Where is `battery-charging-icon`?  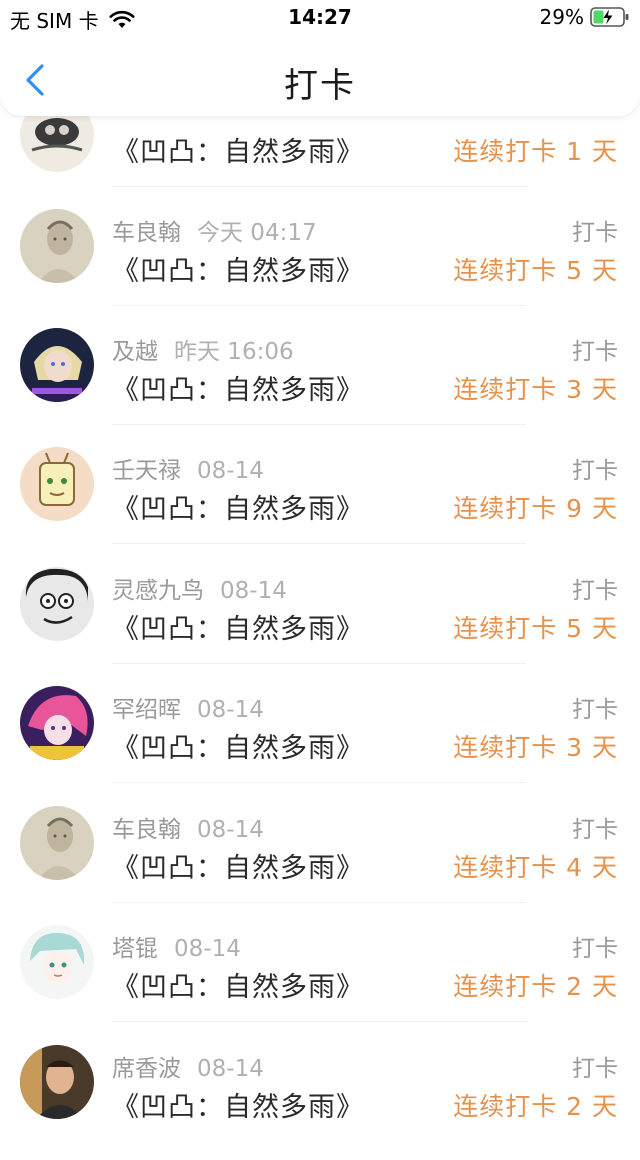 battery-charging-icon is located at coordinates (609, 17).